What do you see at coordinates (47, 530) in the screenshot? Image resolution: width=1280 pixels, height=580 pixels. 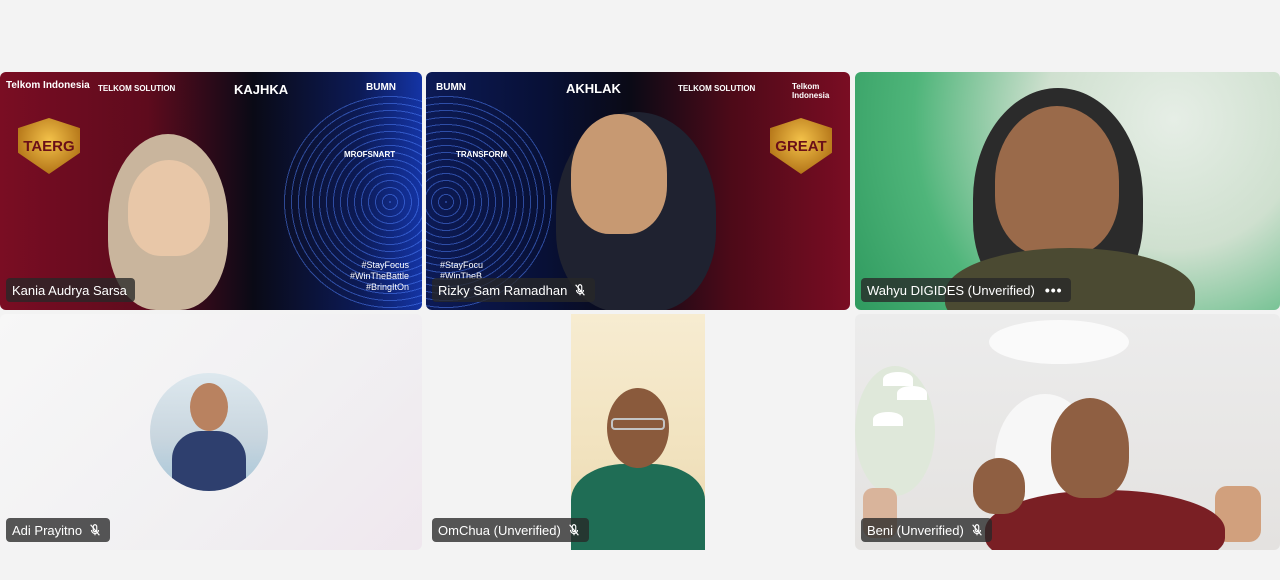 I see `participant-name: Adi Prayitno` at bounding box center [47, 530].